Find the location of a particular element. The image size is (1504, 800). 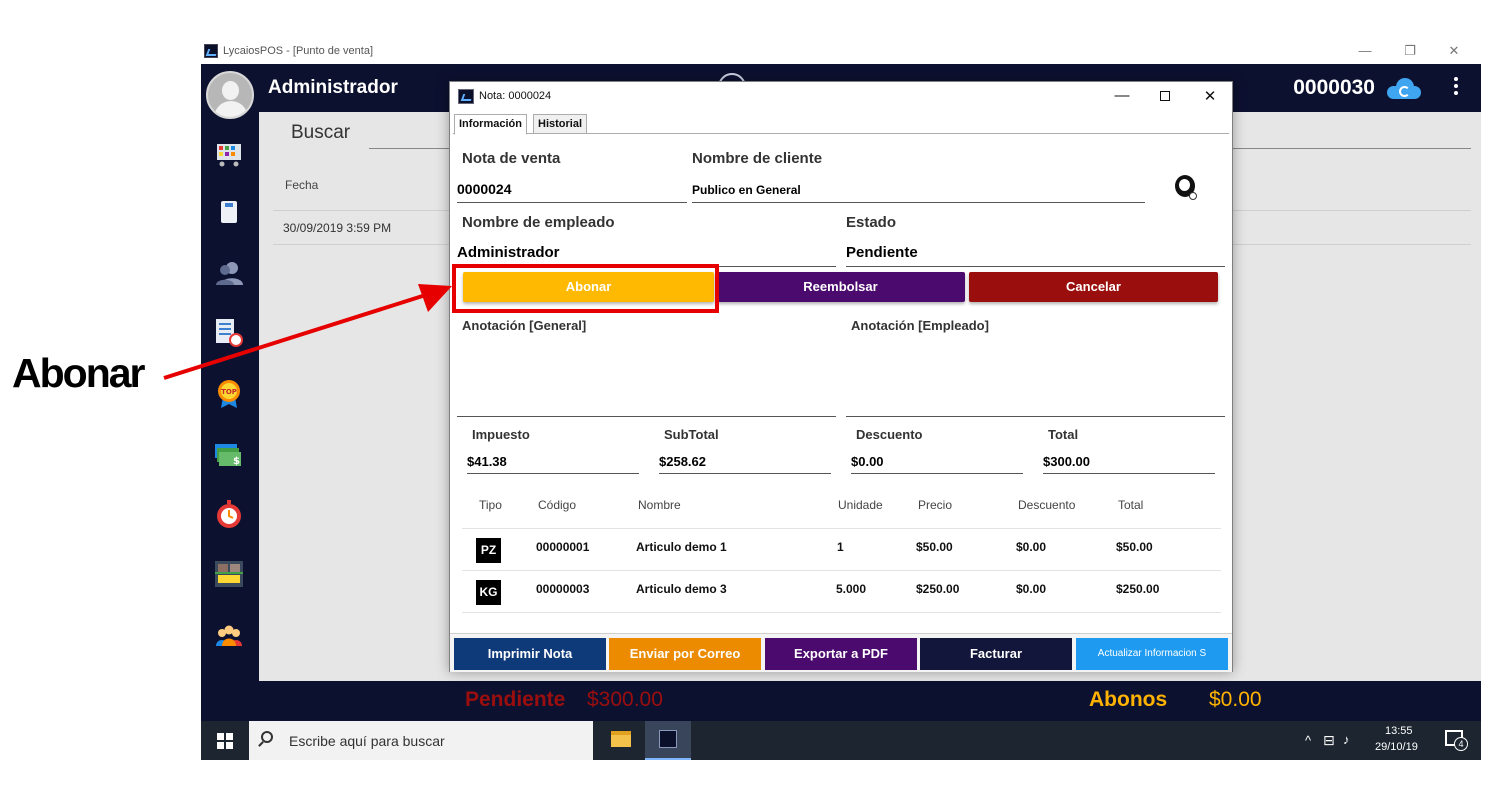

table-header-precio: Precio is located at coordinates (935, 505).